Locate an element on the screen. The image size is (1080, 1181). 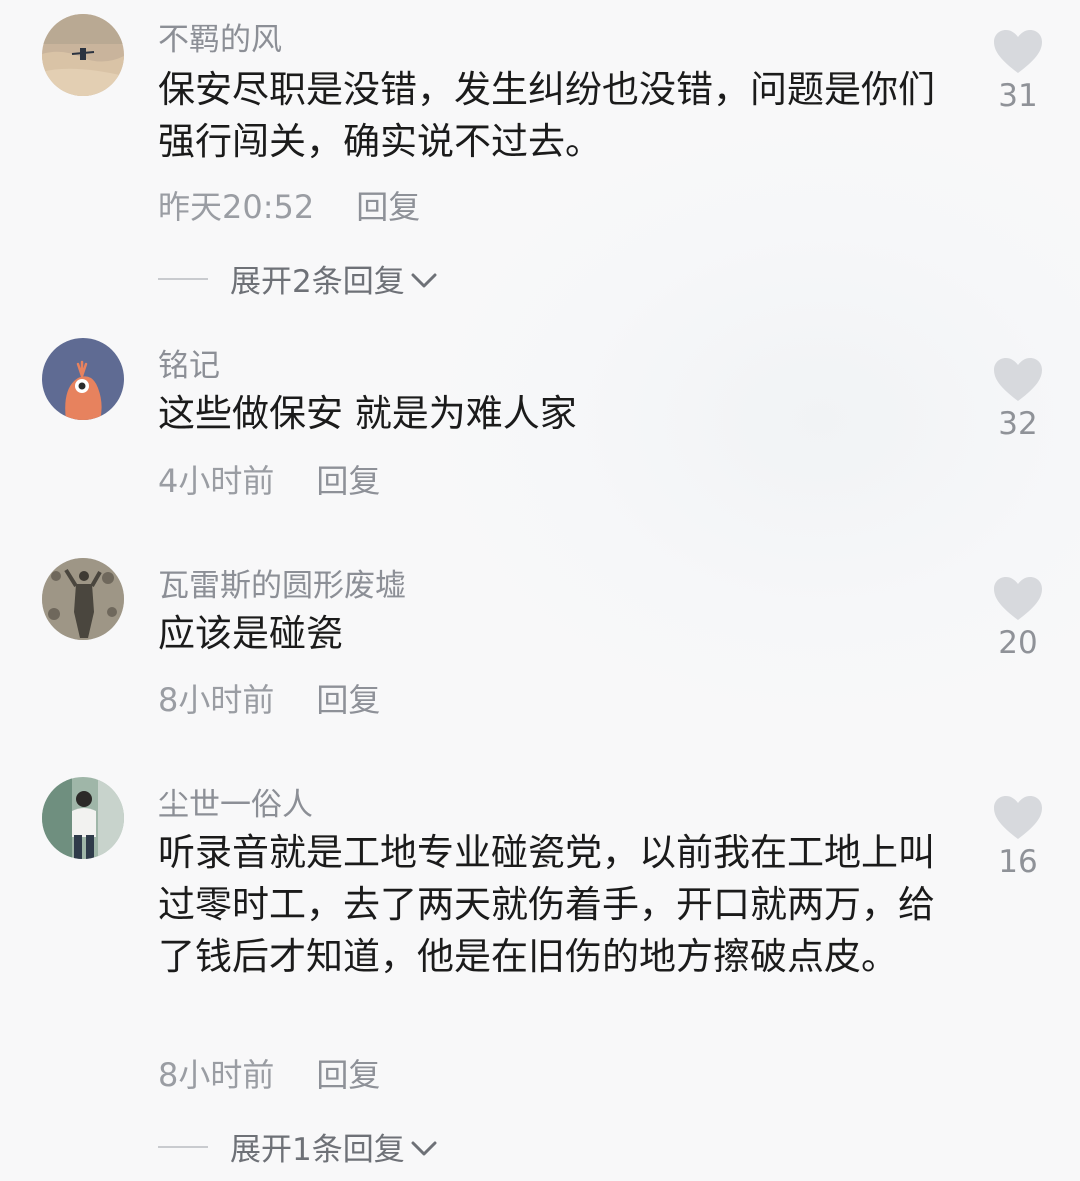
comment-meta: 昨天20:52 回复 is located at coordinates (289, 205).